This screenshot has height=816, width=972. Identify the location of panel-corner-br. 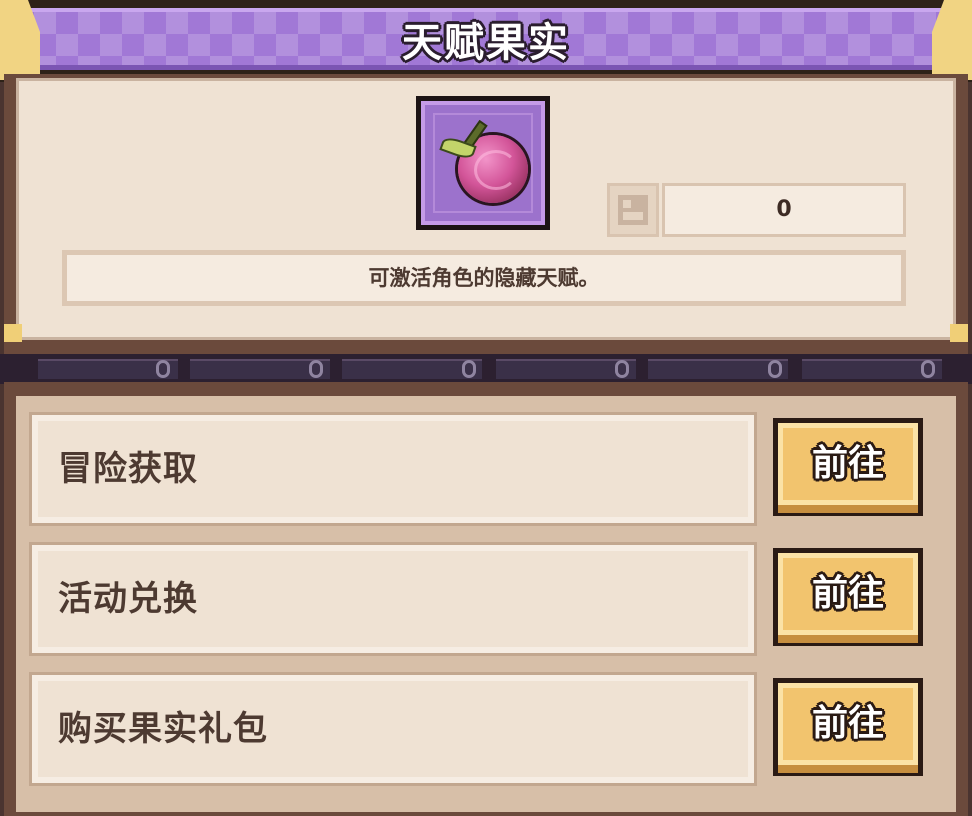
(959, 333).